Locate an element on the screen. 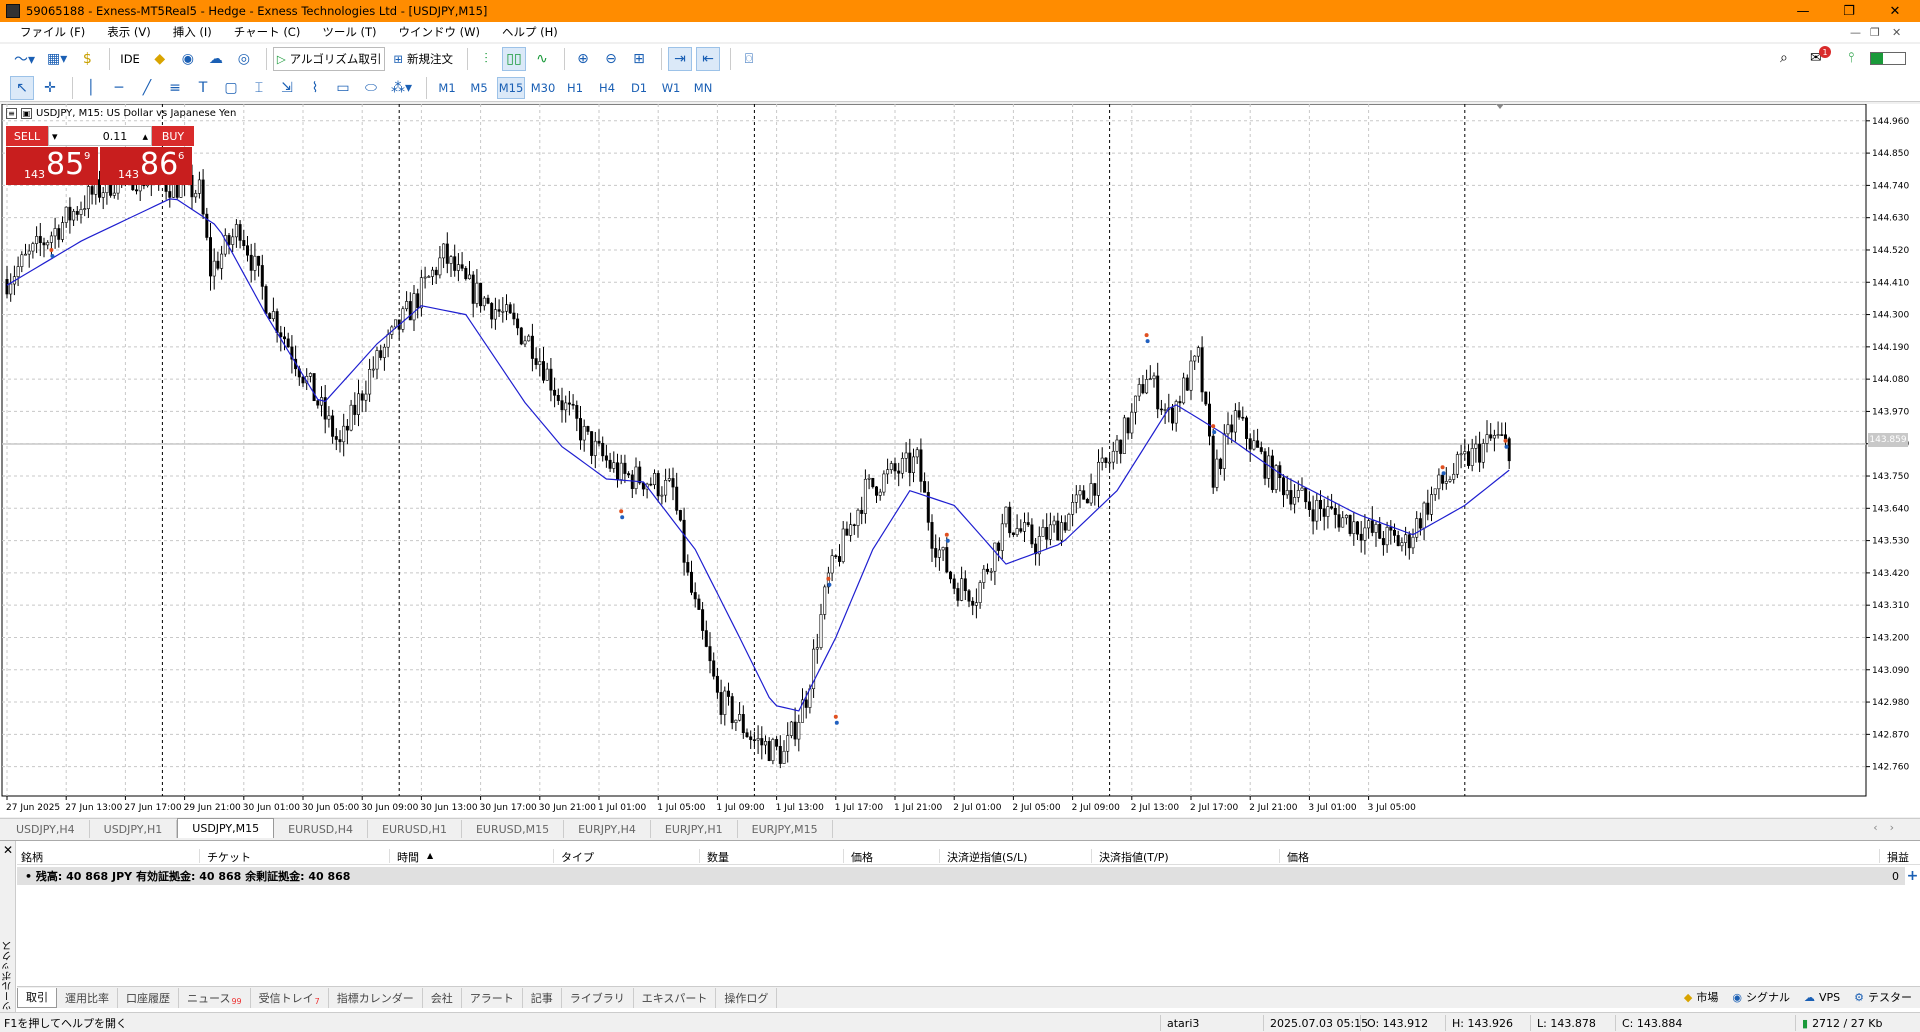 This screenshot has height=1032, width=1920. timeframe-m5: M5 is located at coordinates (479, 88).